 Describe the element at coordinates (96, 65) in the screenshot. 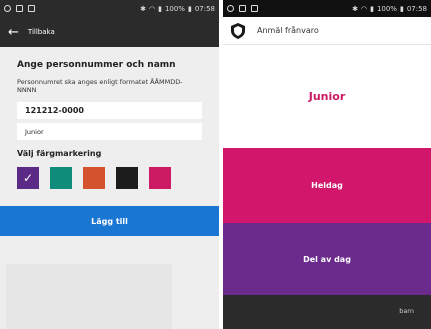

I see `form-heading: Ange personnummer och namn` at that location.